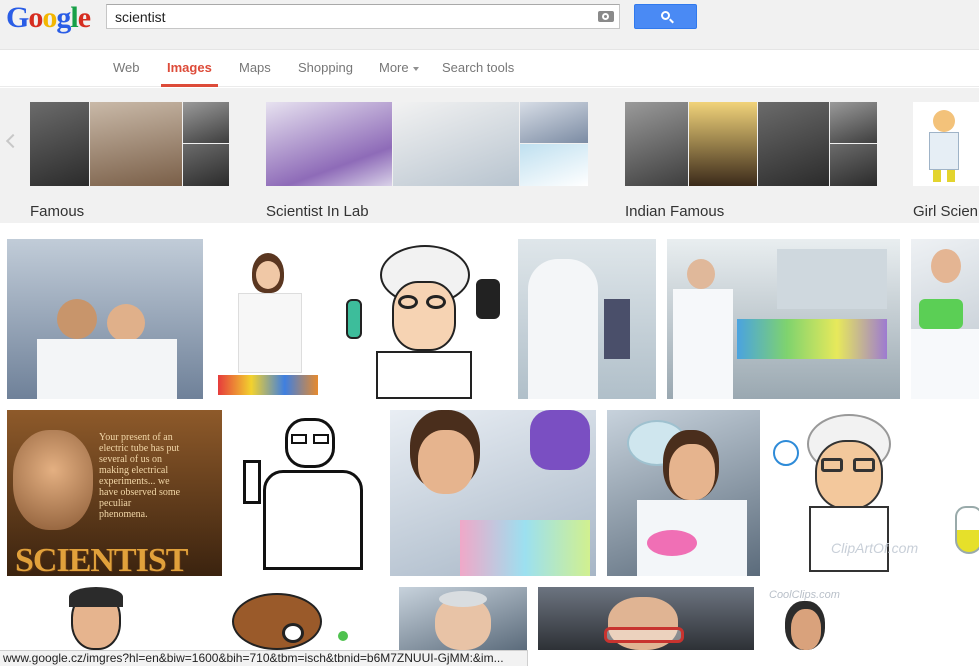 The width and height of the screenshot is (979, 666). Describe the element at coordinates (189, 85) in the screenshot. I see `active-tab-indicator` at that location.